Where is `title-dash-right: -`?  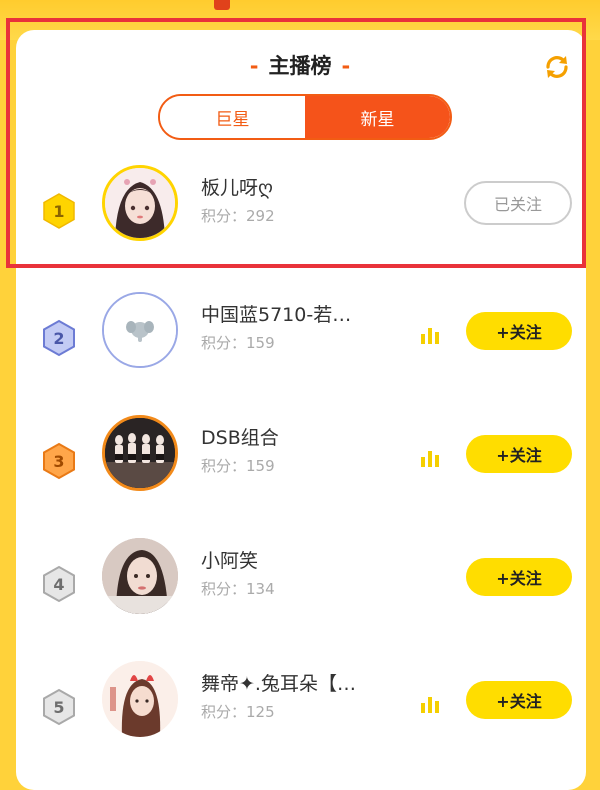
title-dash-right: - is located at coordinates (346, 66).